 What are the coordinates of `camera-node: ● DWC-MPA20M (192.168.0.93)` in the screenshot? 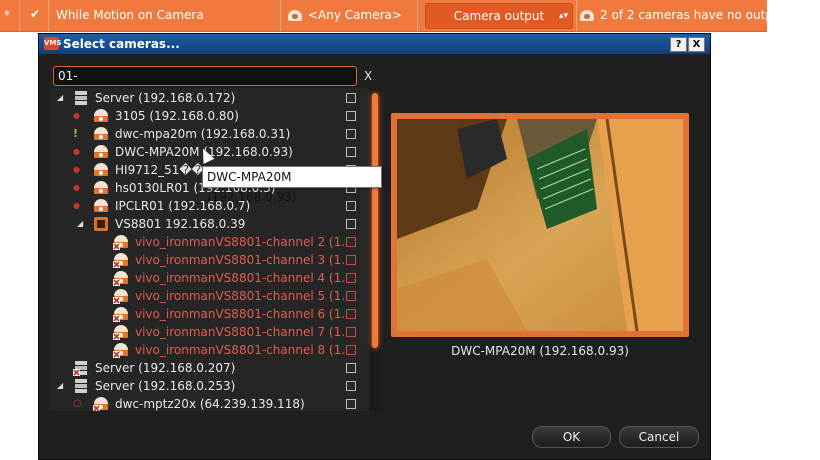 It's located at (216, 152).